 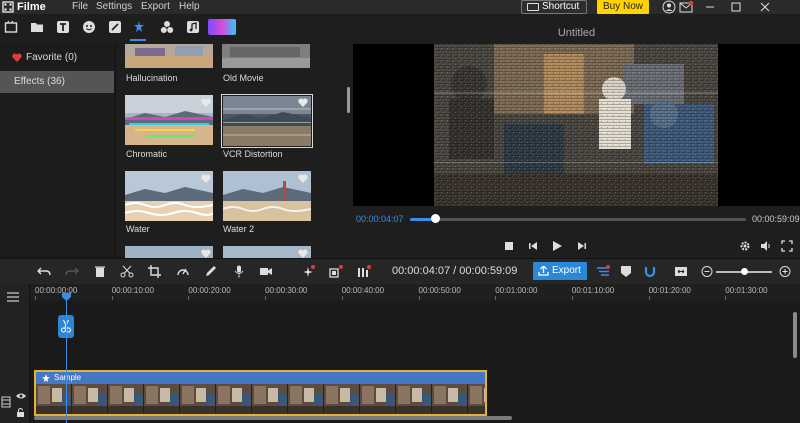 What do you see at coordinates (169, 196) in the screenshot?
I see `effect-thumbnail-water` at bounding box center [169, 196].